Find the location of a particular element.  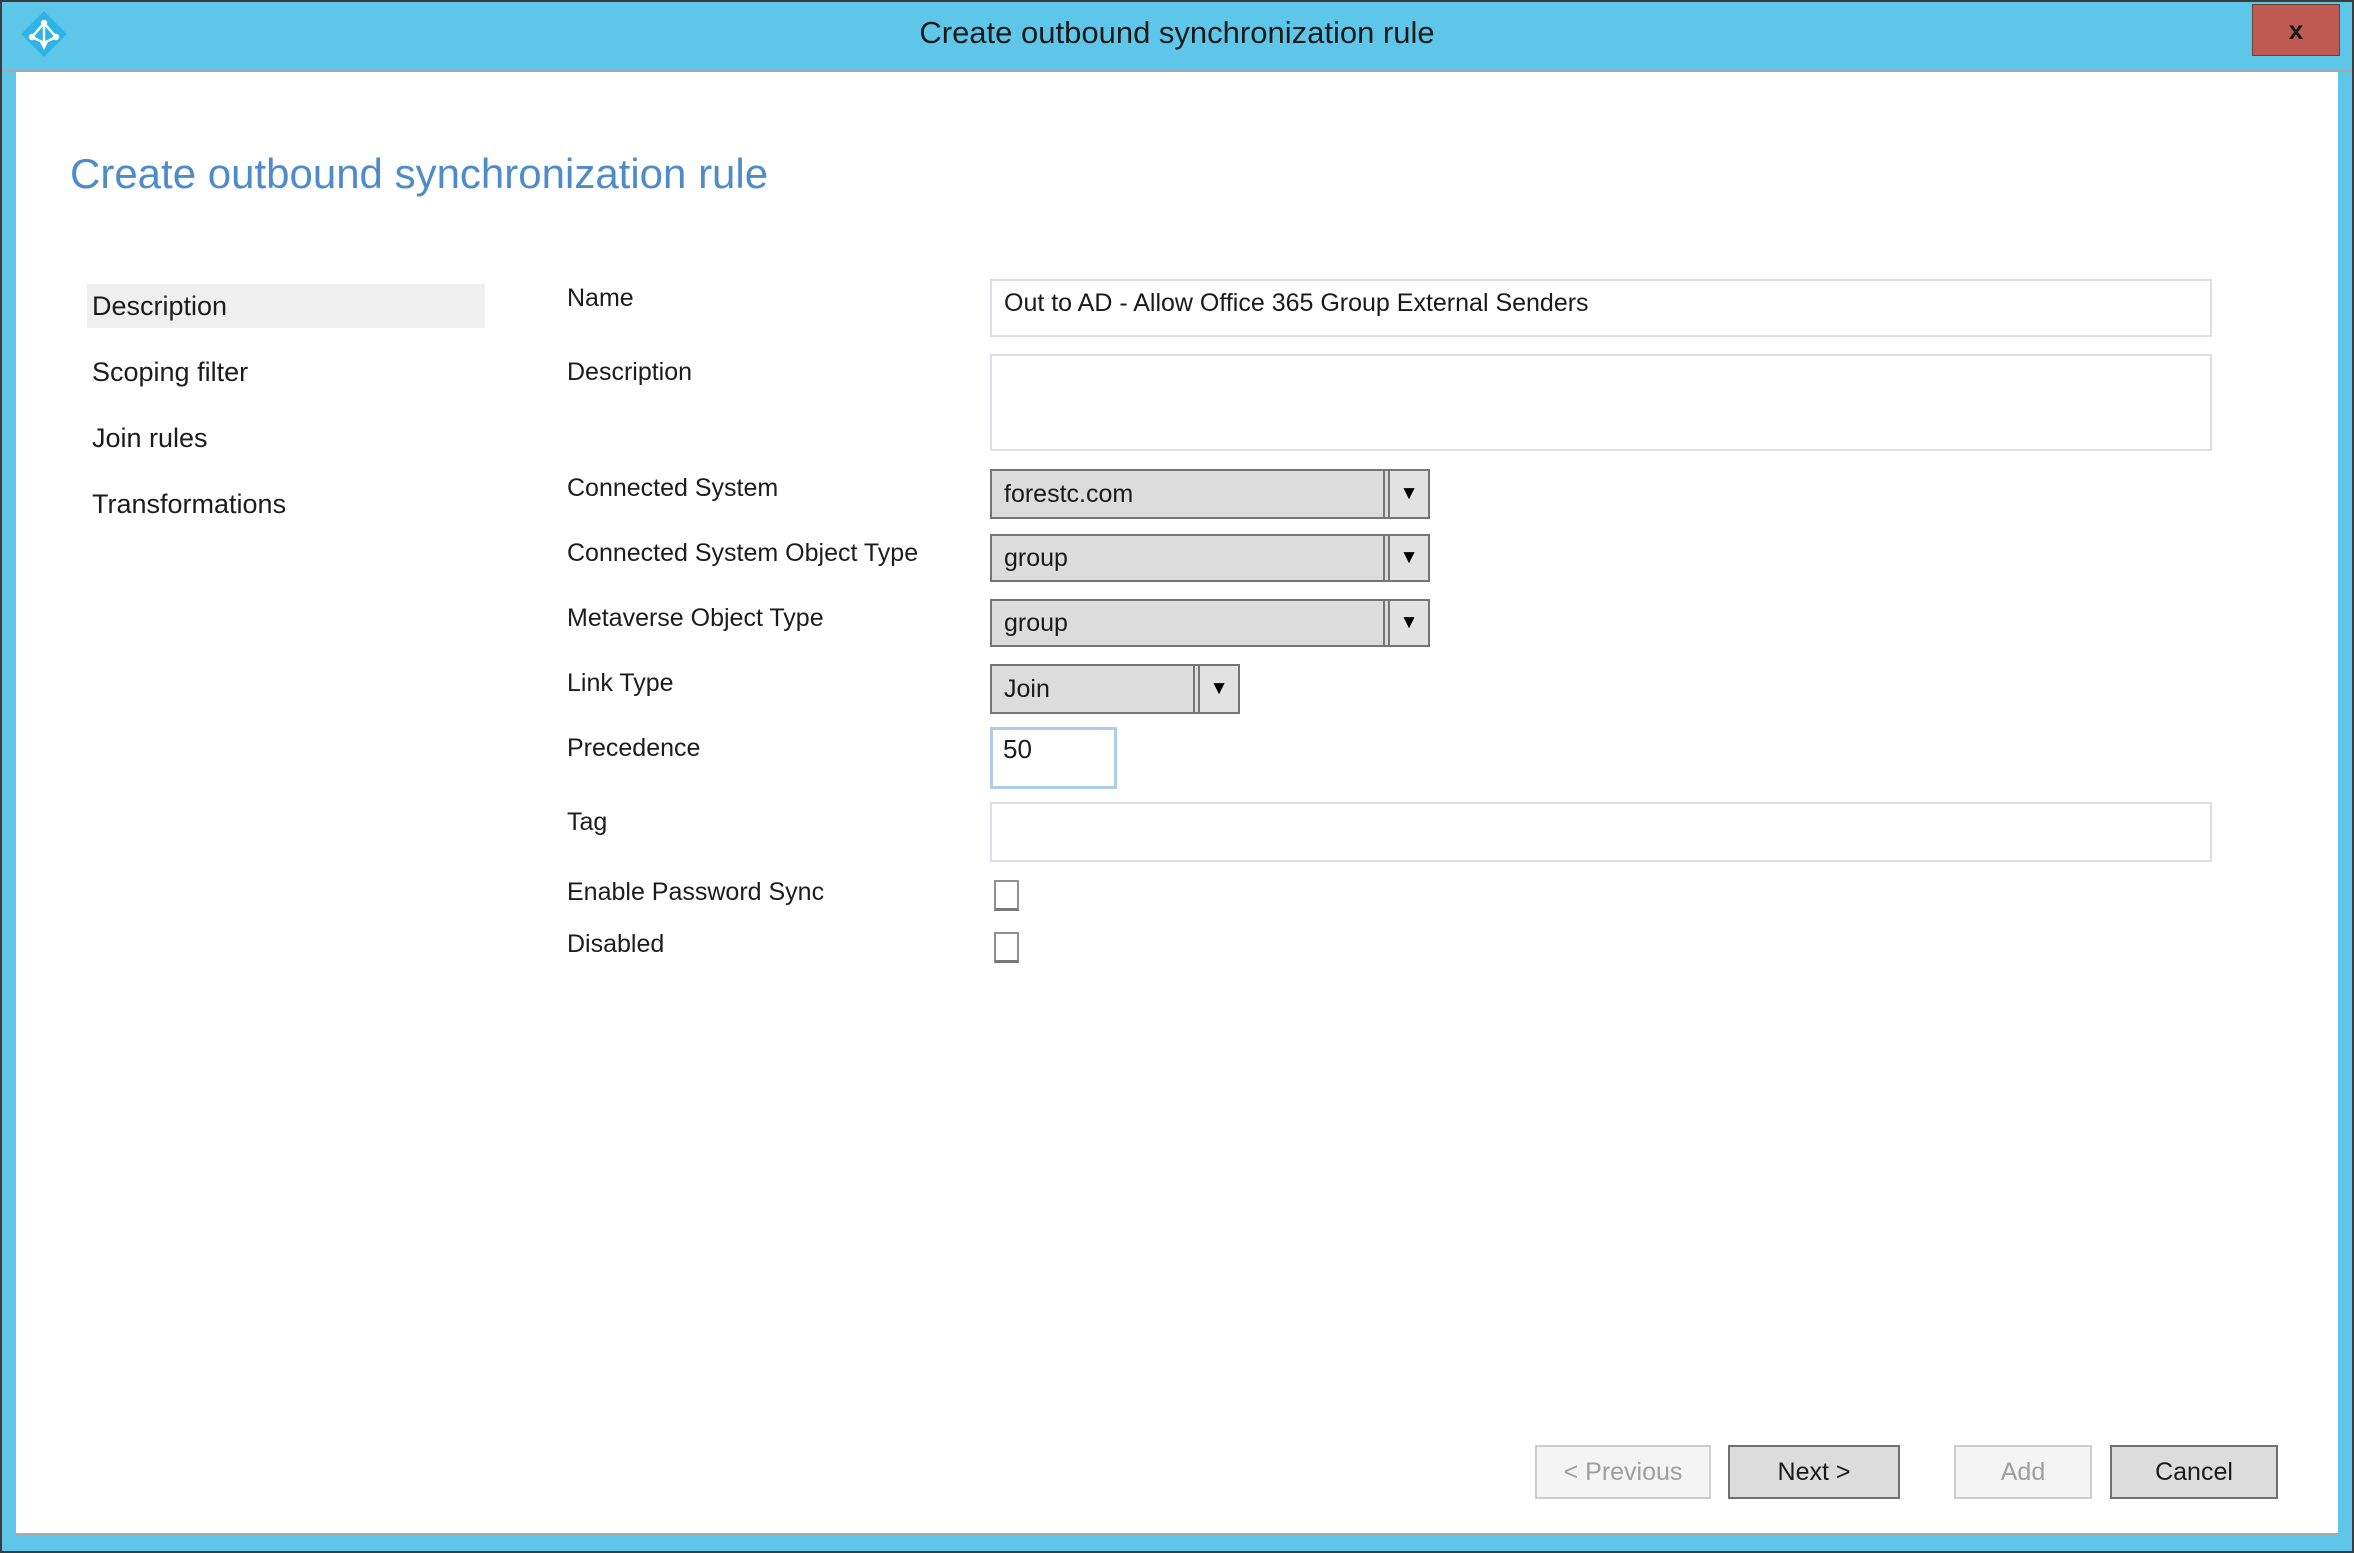

connected-system-object-type-value: group is located at coordinates (1188, 558).